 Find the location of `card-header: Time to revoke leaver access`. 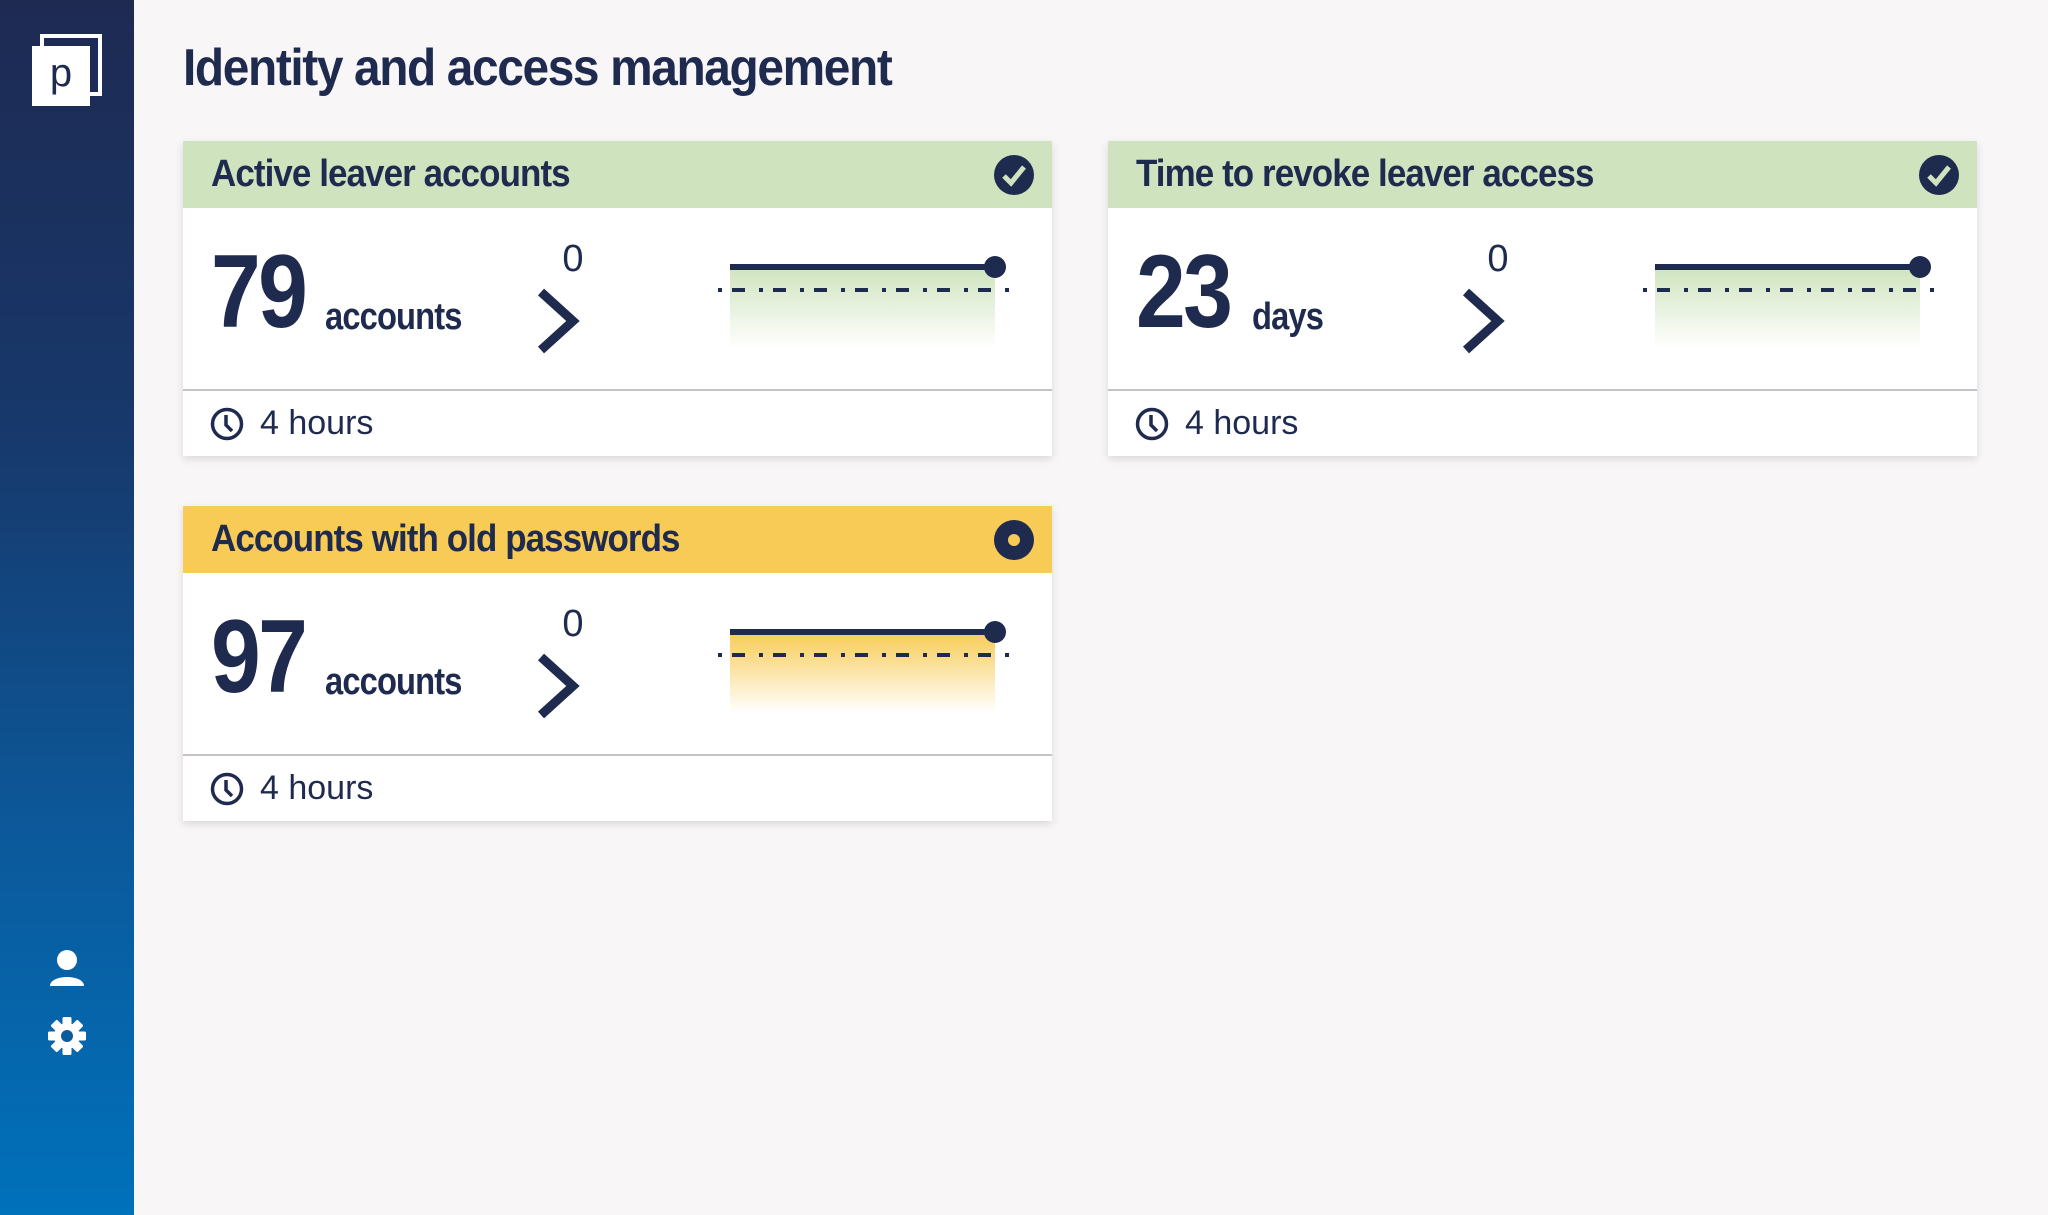

card-header: Time to revoke leaver access is located at coordinates (1542, 174).